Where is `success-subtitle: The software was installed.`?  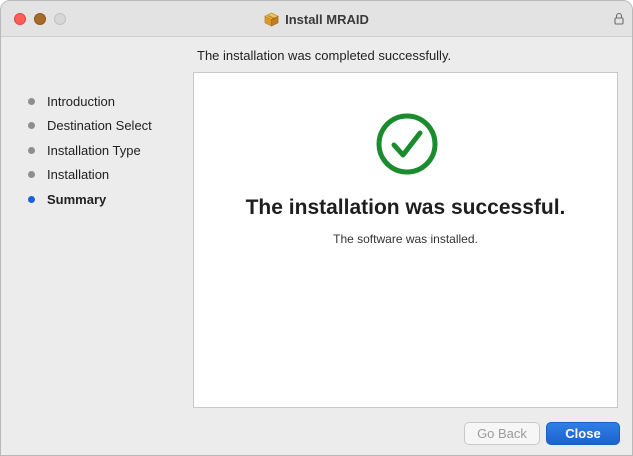
success-subtitle: The software was installed. is located at coordinates (405, 239).